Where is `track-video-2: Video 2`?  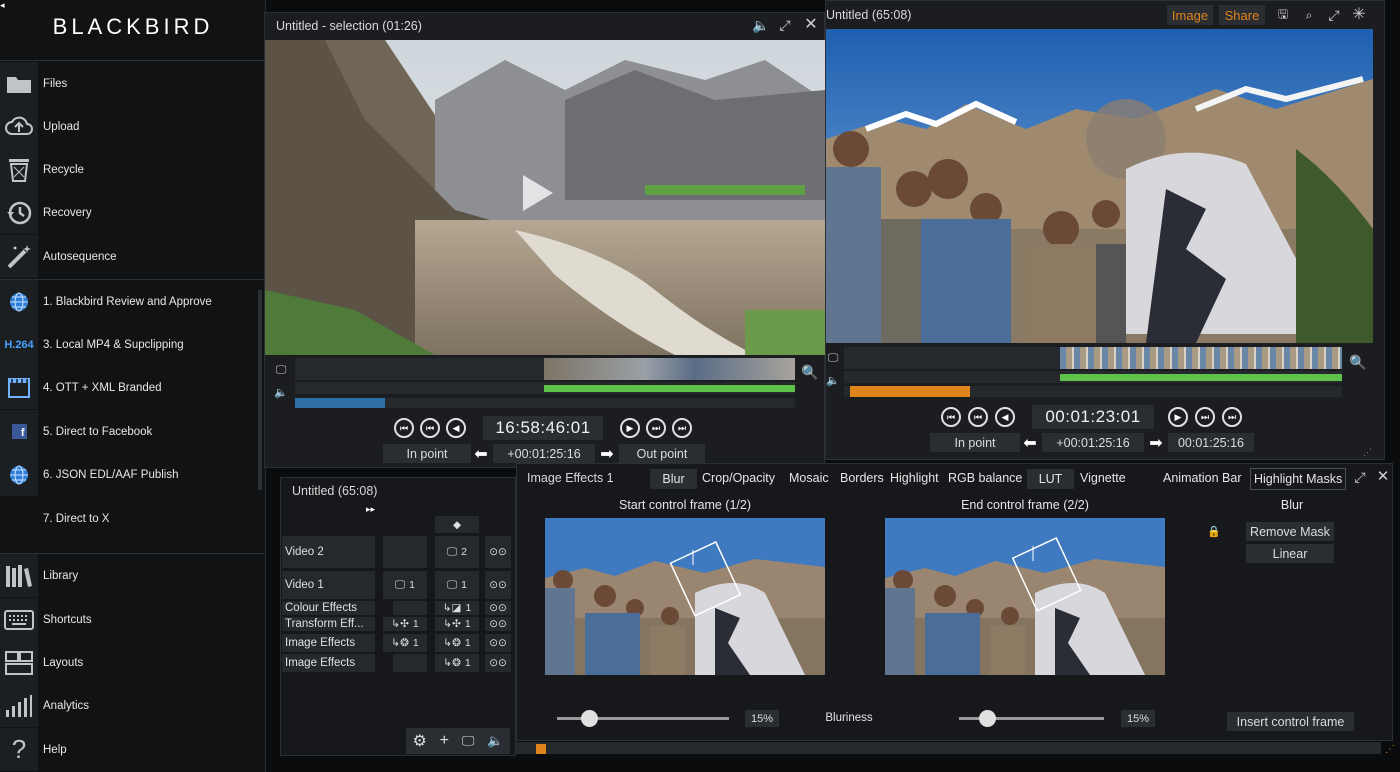
track-video-2: Video 2 is located at coordinates (328, 552).